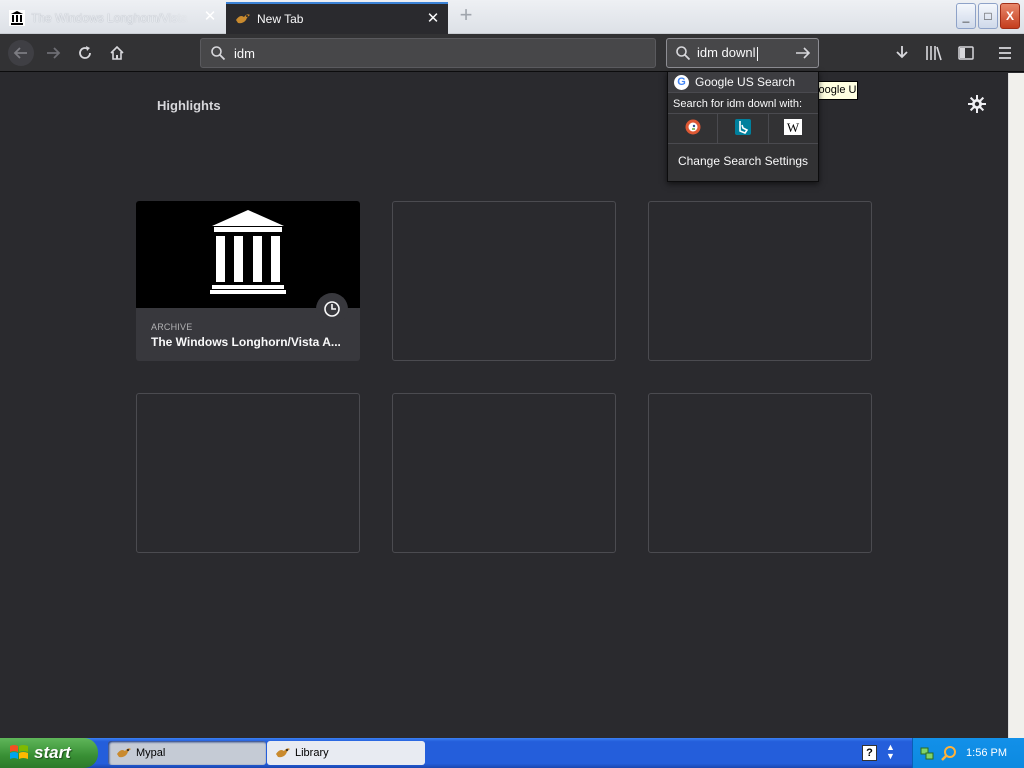 The width and height of the screenshot is (1024, 768). I want to click on bing-icon, so click(742, 128).